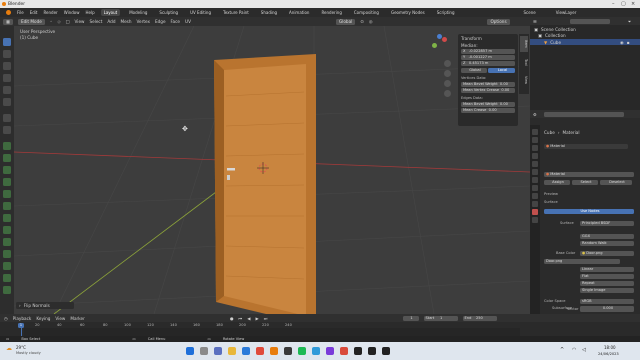 Image resolution: width=640 pixels, height=360 pixels. Describe the element at coordinates (80, 21) in the screenshot. I see `viewport-menu-view: View` at that location.